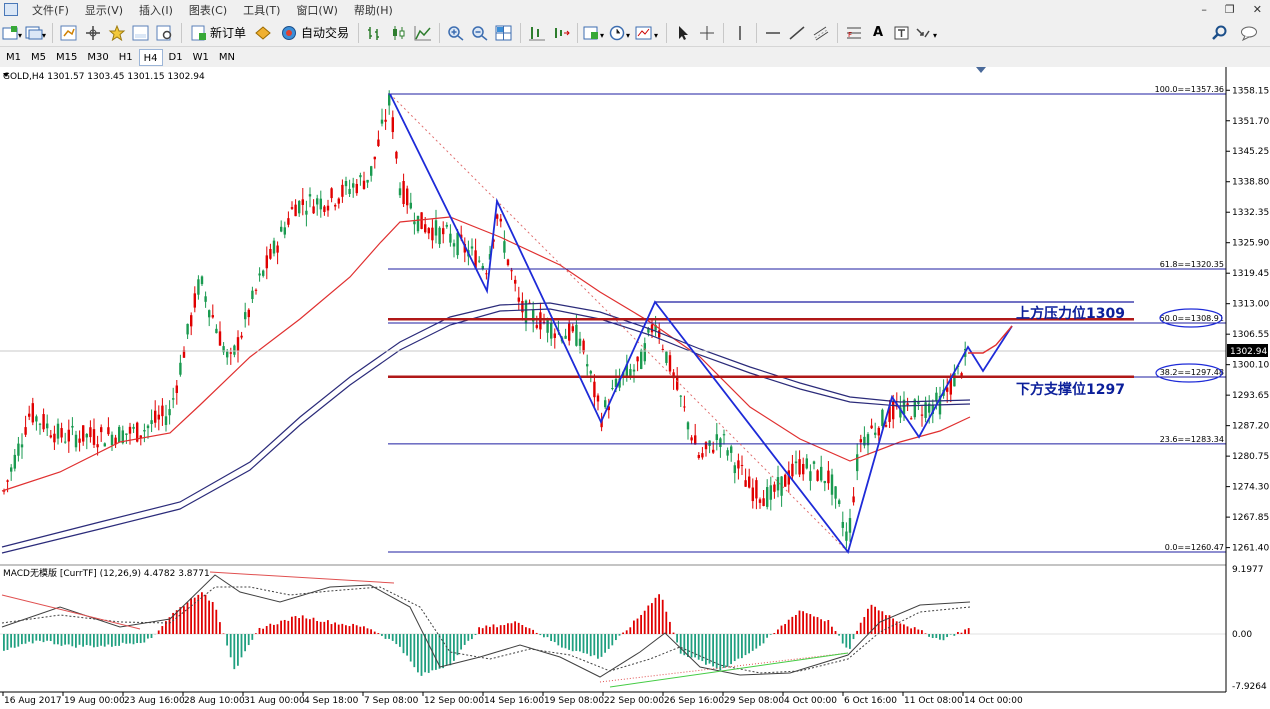 The width and height of the screenshot is (1270, 709). What do you see at coordinates (93, 33) in the screenshot?
I see `navigator-button` at bounding box center [93, 33].